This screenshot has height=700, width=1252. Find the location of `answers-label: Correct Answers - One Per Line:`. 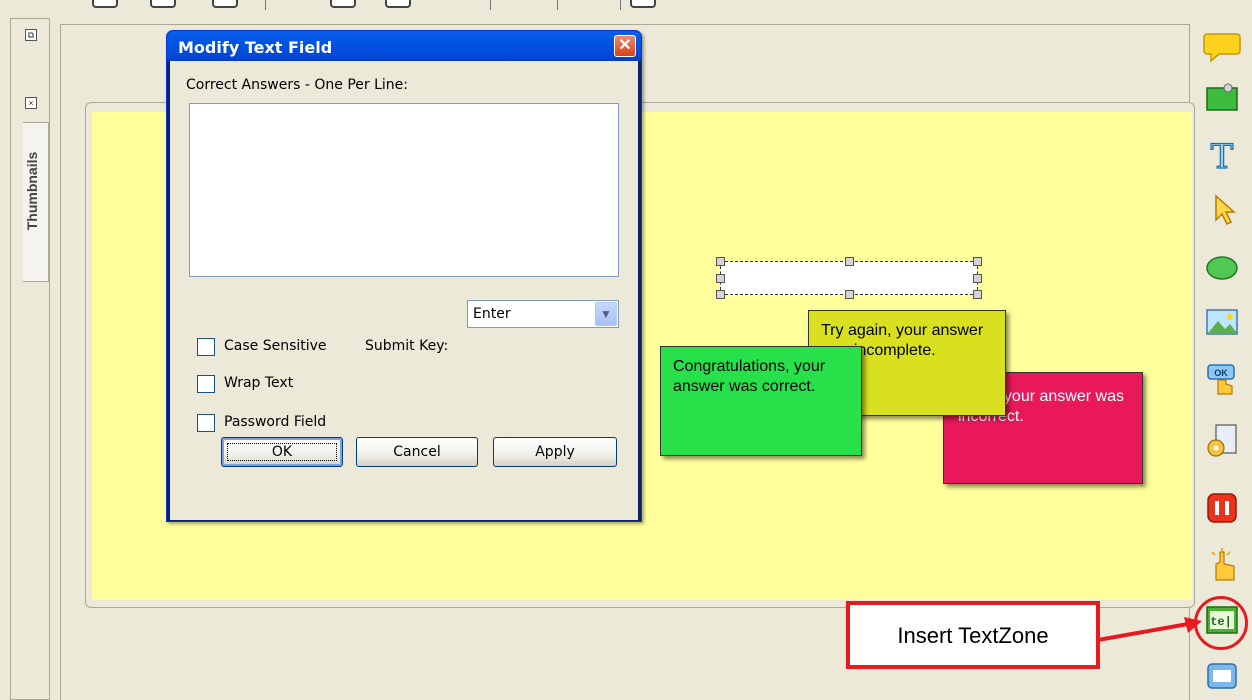

answers-label: Correct Answers - One Per Line: is located at coordinates (297, 85).